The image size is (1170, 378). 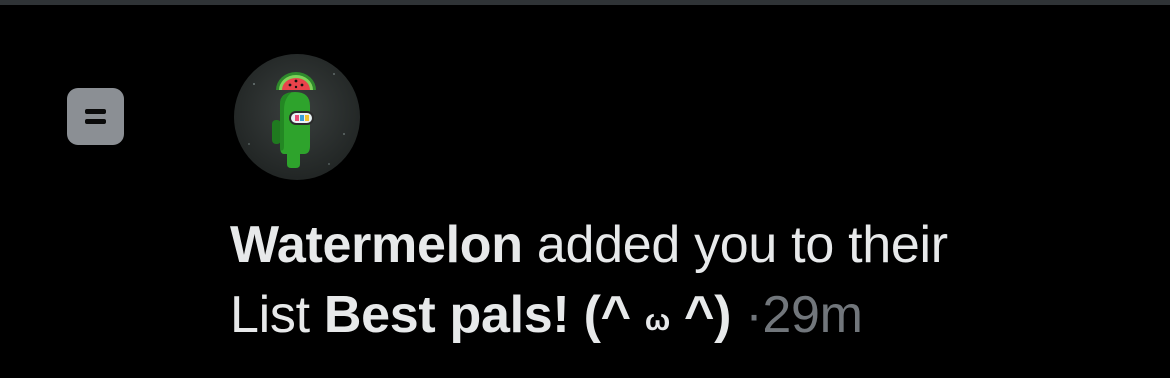 I want to click on emoticon-close-paren: ), so click(x=723, y=315).